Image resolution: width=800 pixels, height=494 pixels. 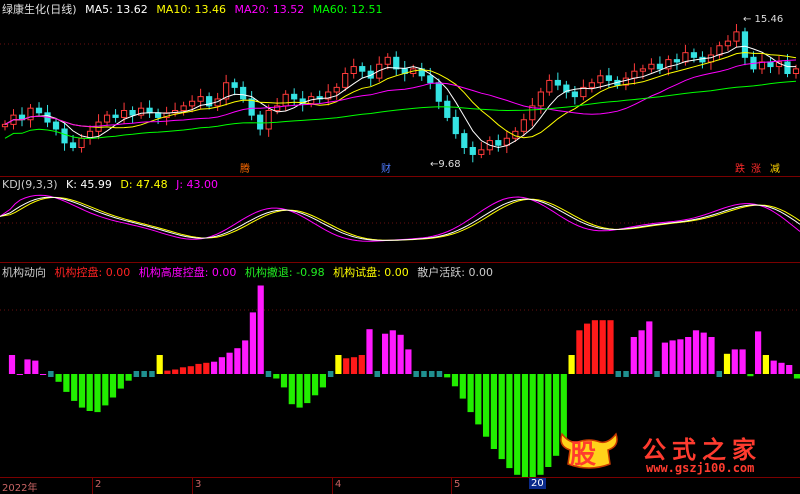 I want to click on event-marker: 减, so click(x=775, y=169).